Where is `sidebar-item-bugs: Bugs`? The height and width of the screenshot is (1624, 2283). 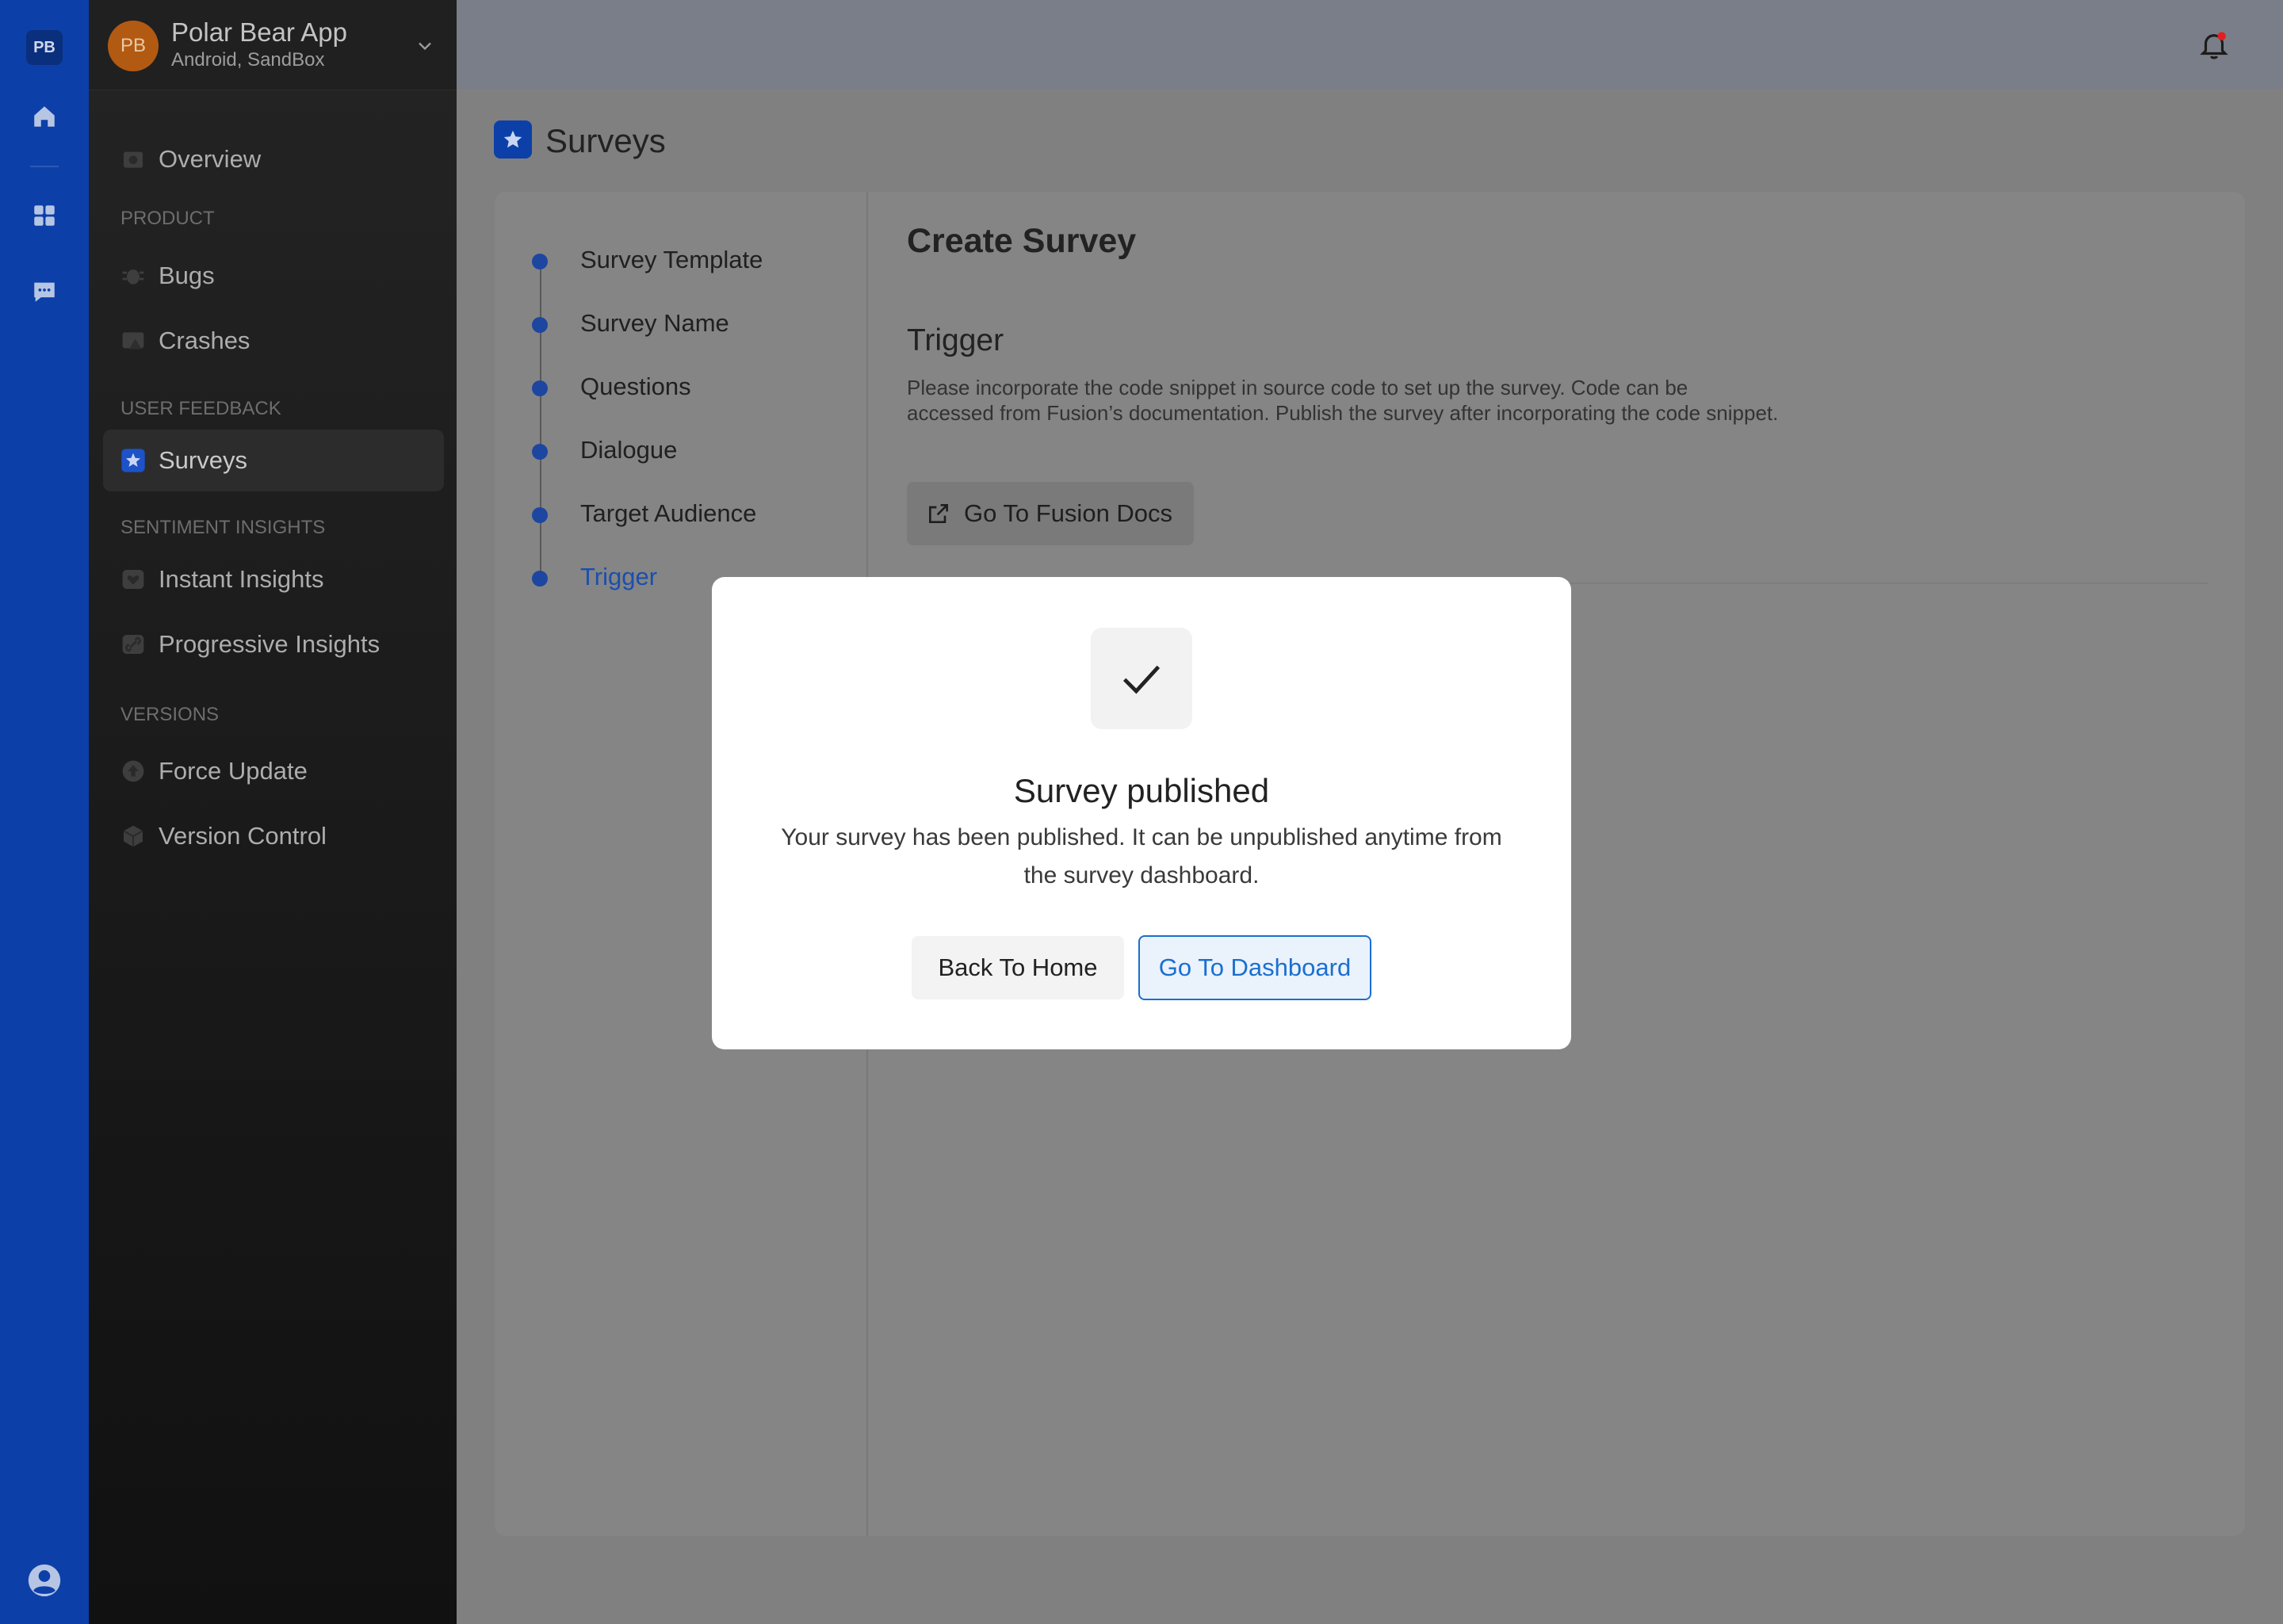 sidebar-item-bugs: Bugs is located at coordinates (273, 276).